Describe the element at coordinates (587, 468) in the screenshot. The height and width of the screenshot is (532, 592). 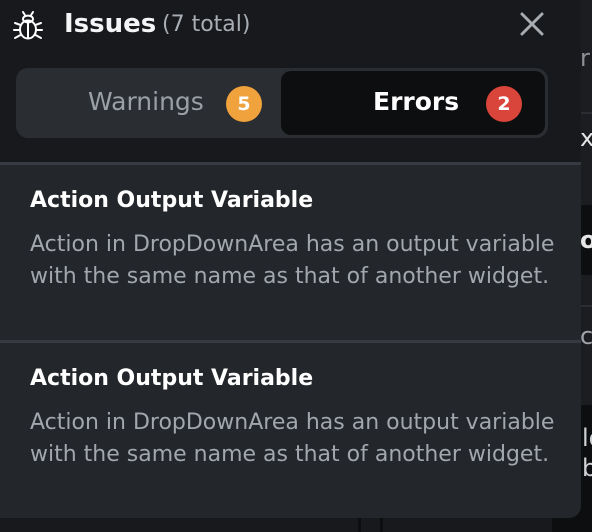
I see `background-fragment: b` at that location.